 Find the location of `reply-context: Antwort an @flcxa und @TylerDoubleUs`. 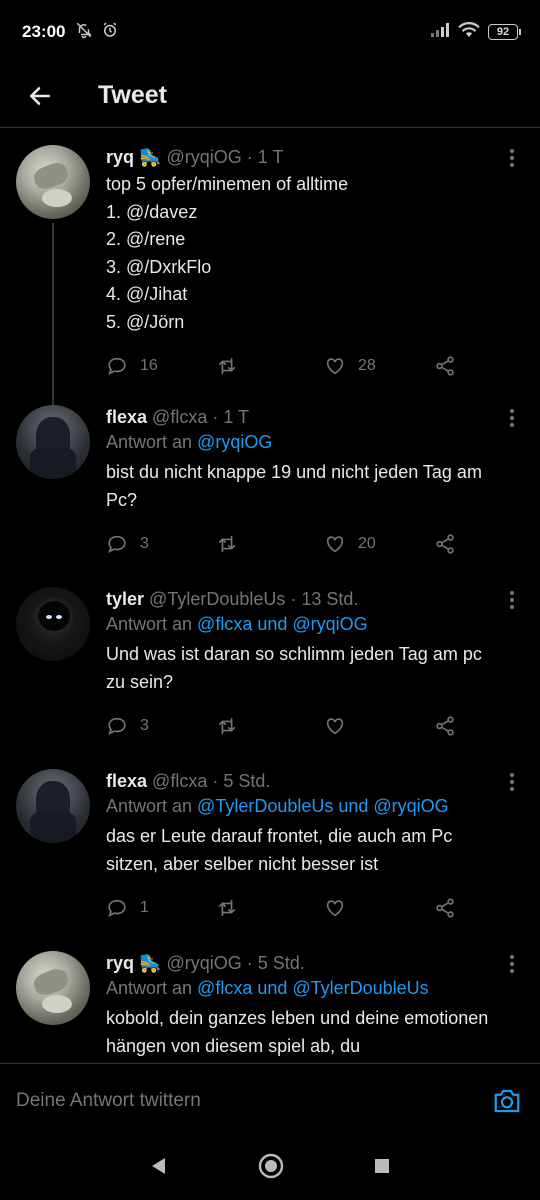

reply-context: Antwort an @flcxa und @TylerDoubleUs is located at coordinates (301, 988).